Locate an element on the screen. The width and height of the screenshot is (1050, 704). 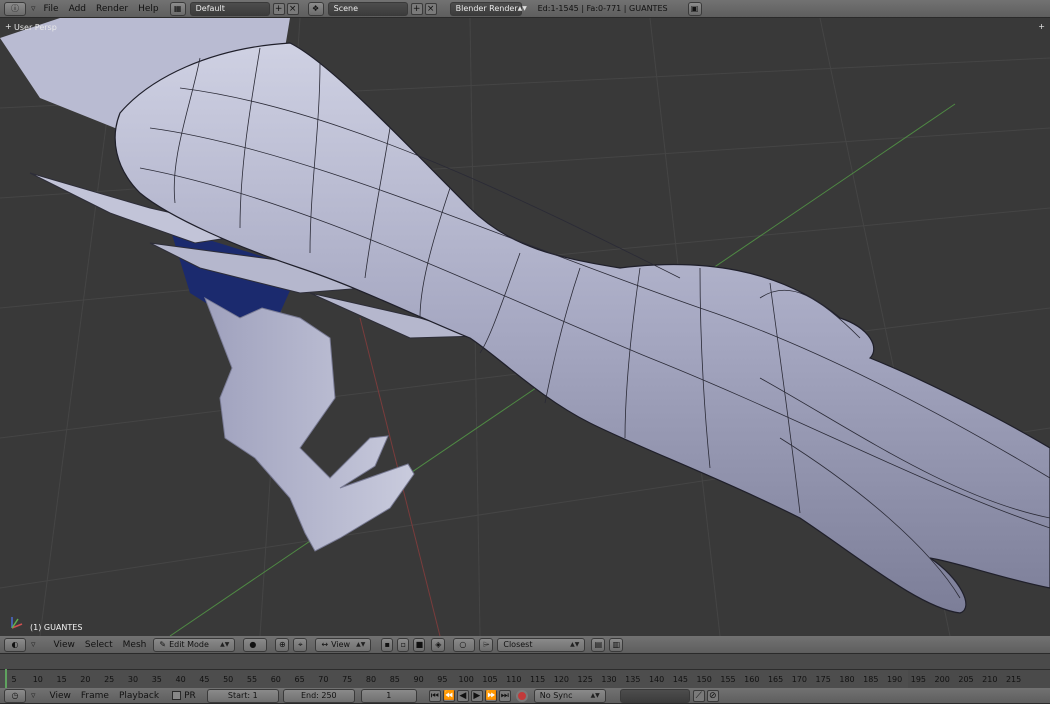
orientation-value: View is located at coordinates (341, 644).